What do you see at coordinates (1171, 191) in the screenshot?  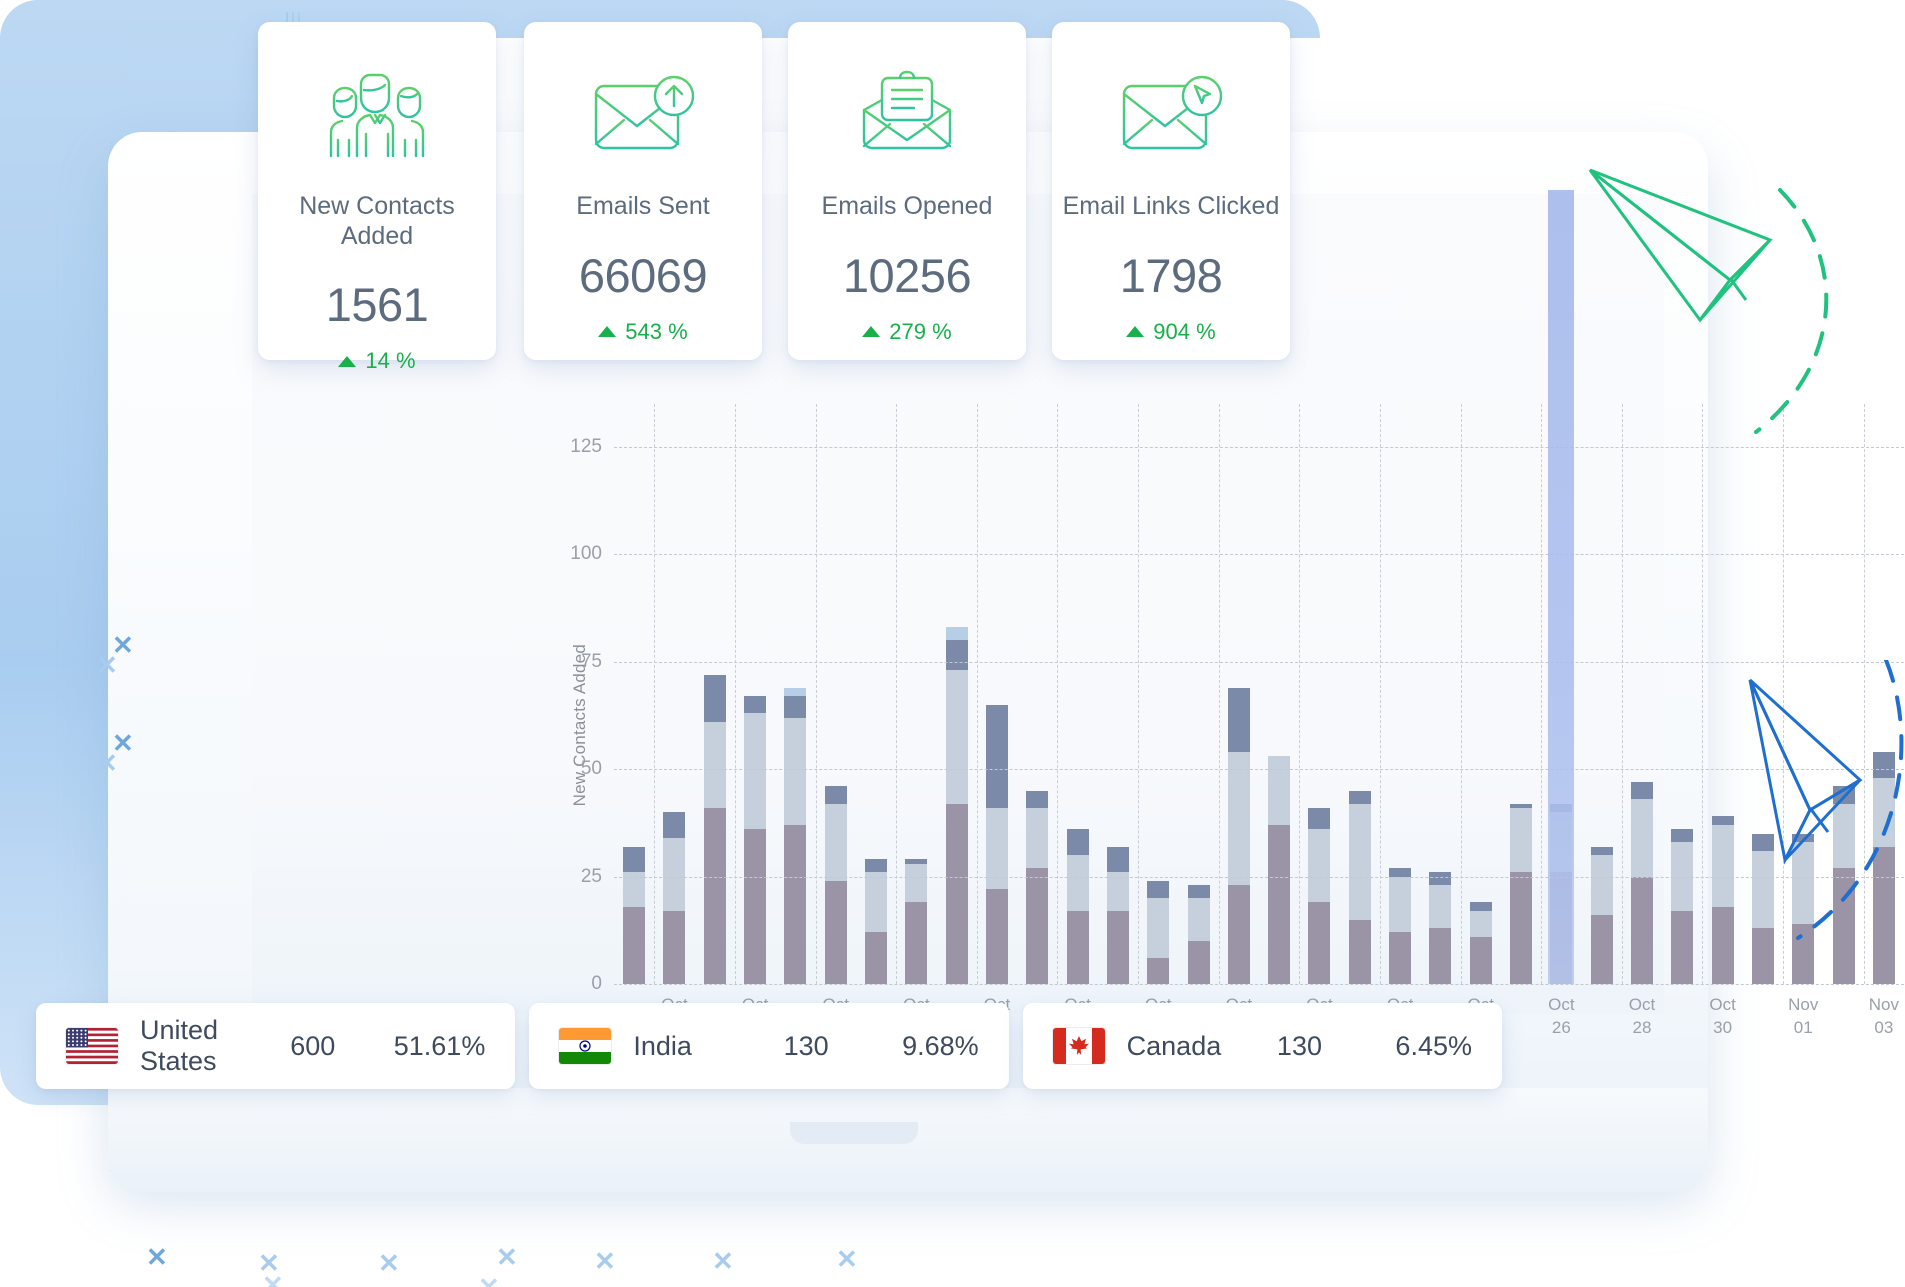 I see `kpi-card-email-links-clicked: Email Links Clicked 1798 904 %` at bounding box center [1171, 191].